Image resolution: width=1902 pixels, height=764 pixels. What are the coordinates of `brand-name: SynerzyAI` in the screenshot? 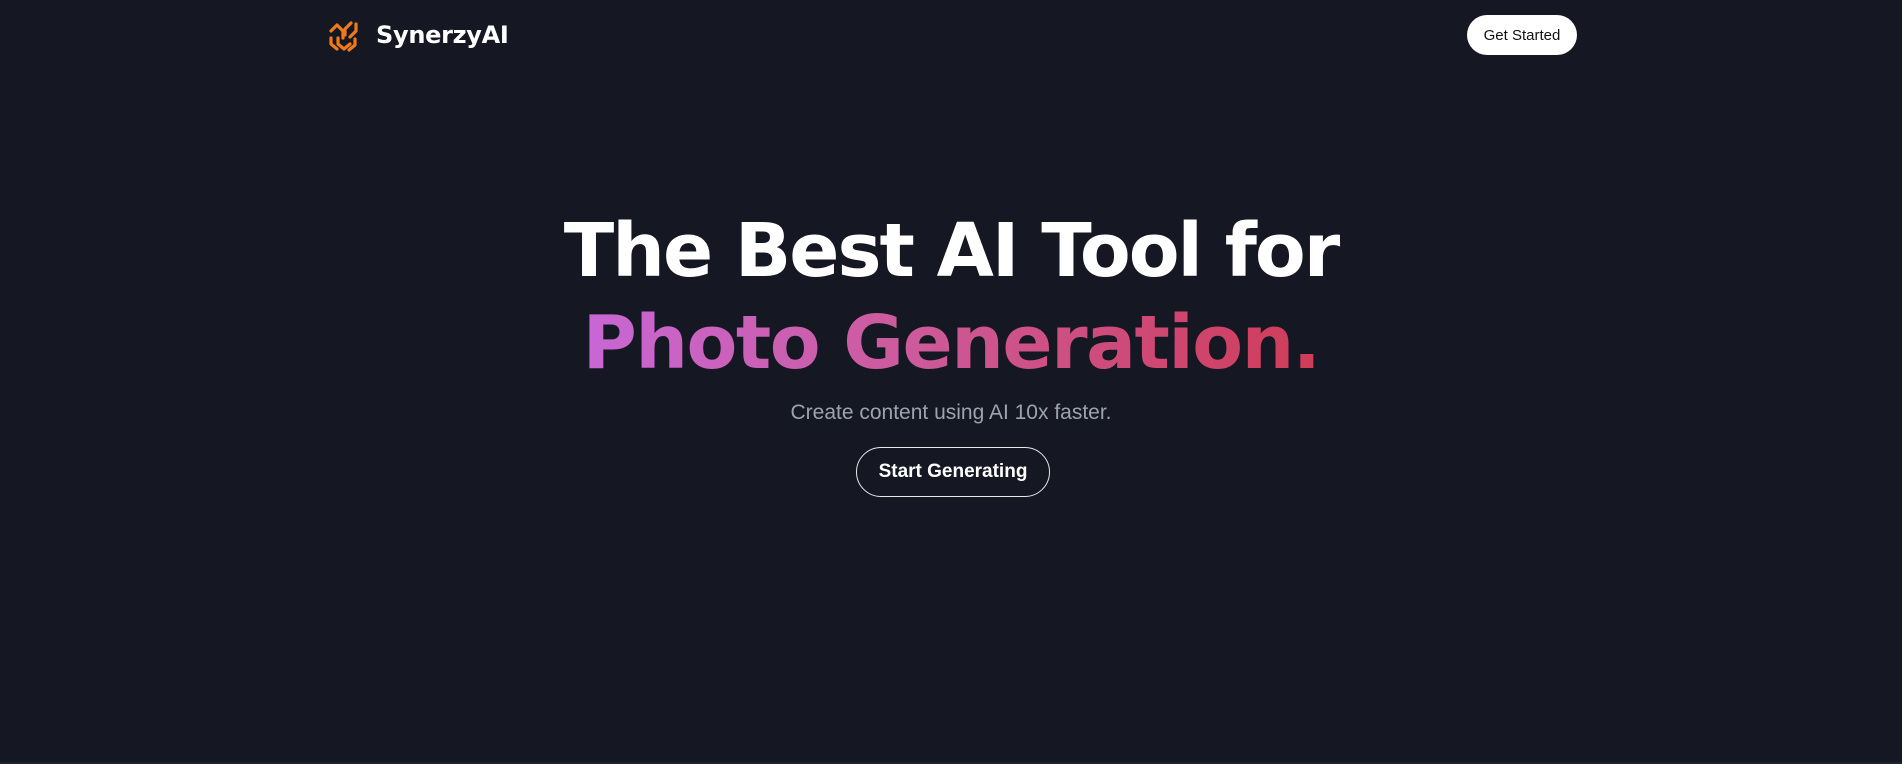 It's located at (442, 35).